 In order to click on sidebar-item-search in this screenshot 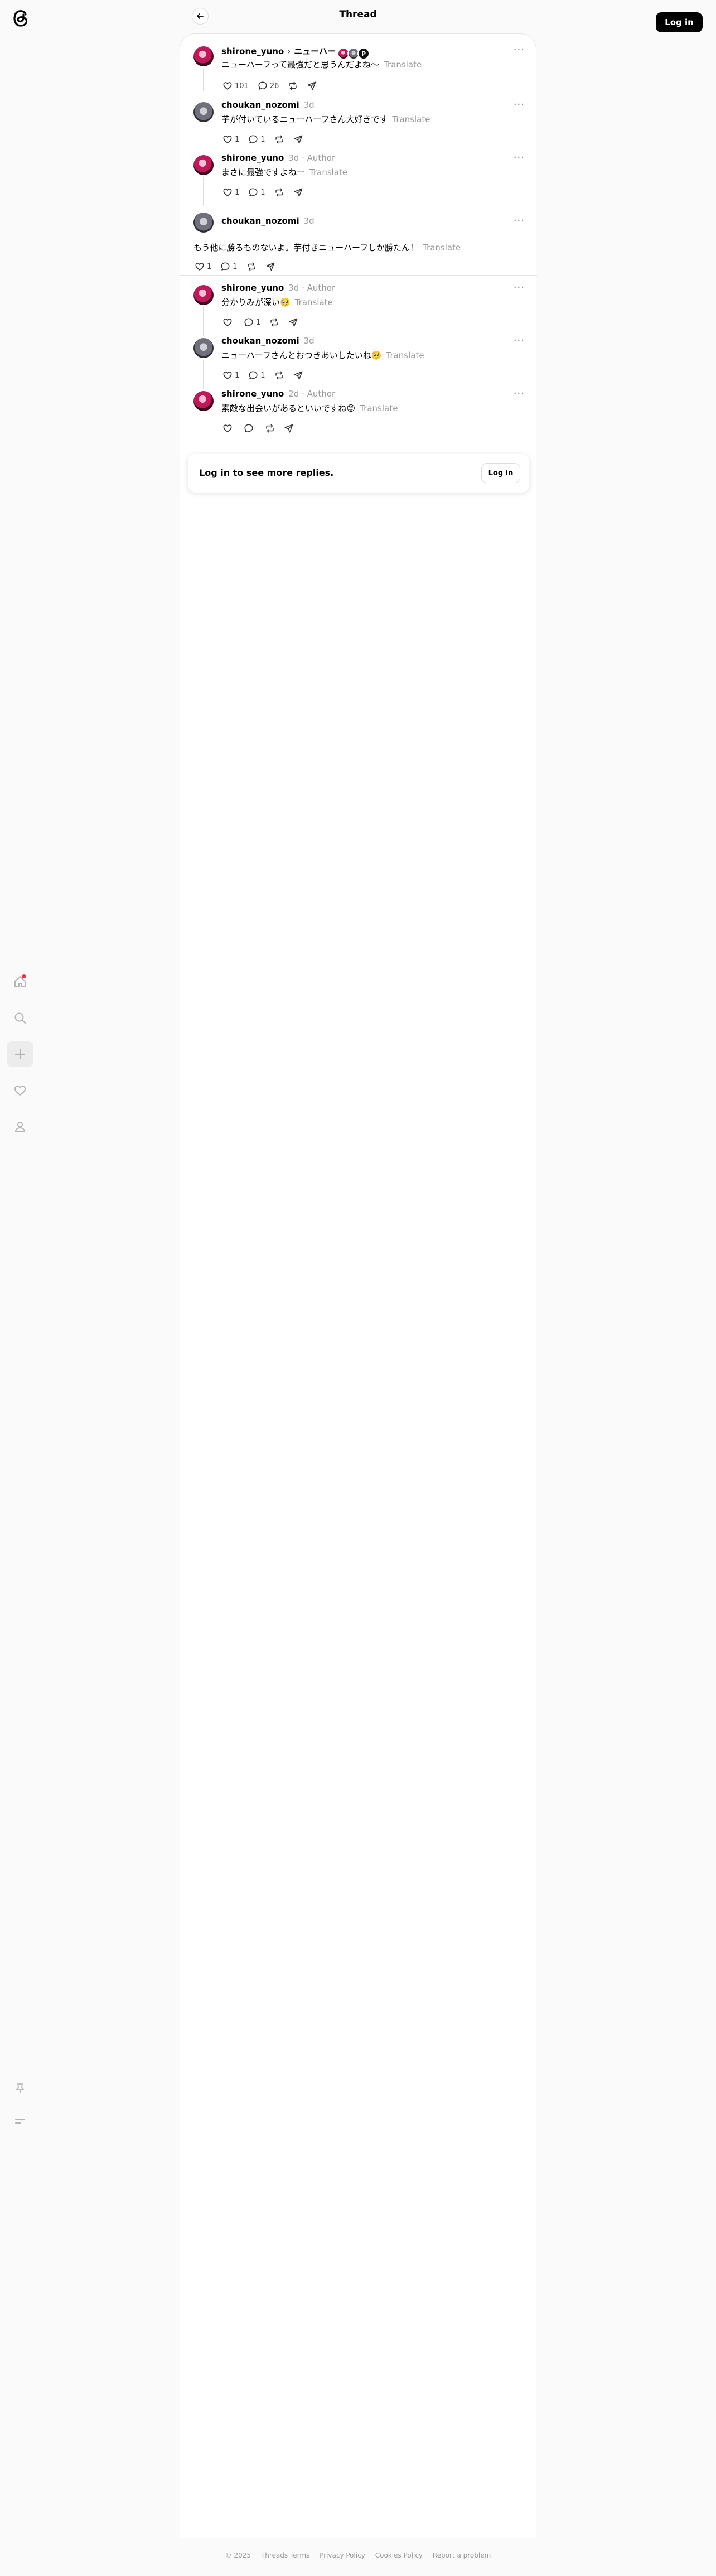, I will do `click(20, 1018)`.